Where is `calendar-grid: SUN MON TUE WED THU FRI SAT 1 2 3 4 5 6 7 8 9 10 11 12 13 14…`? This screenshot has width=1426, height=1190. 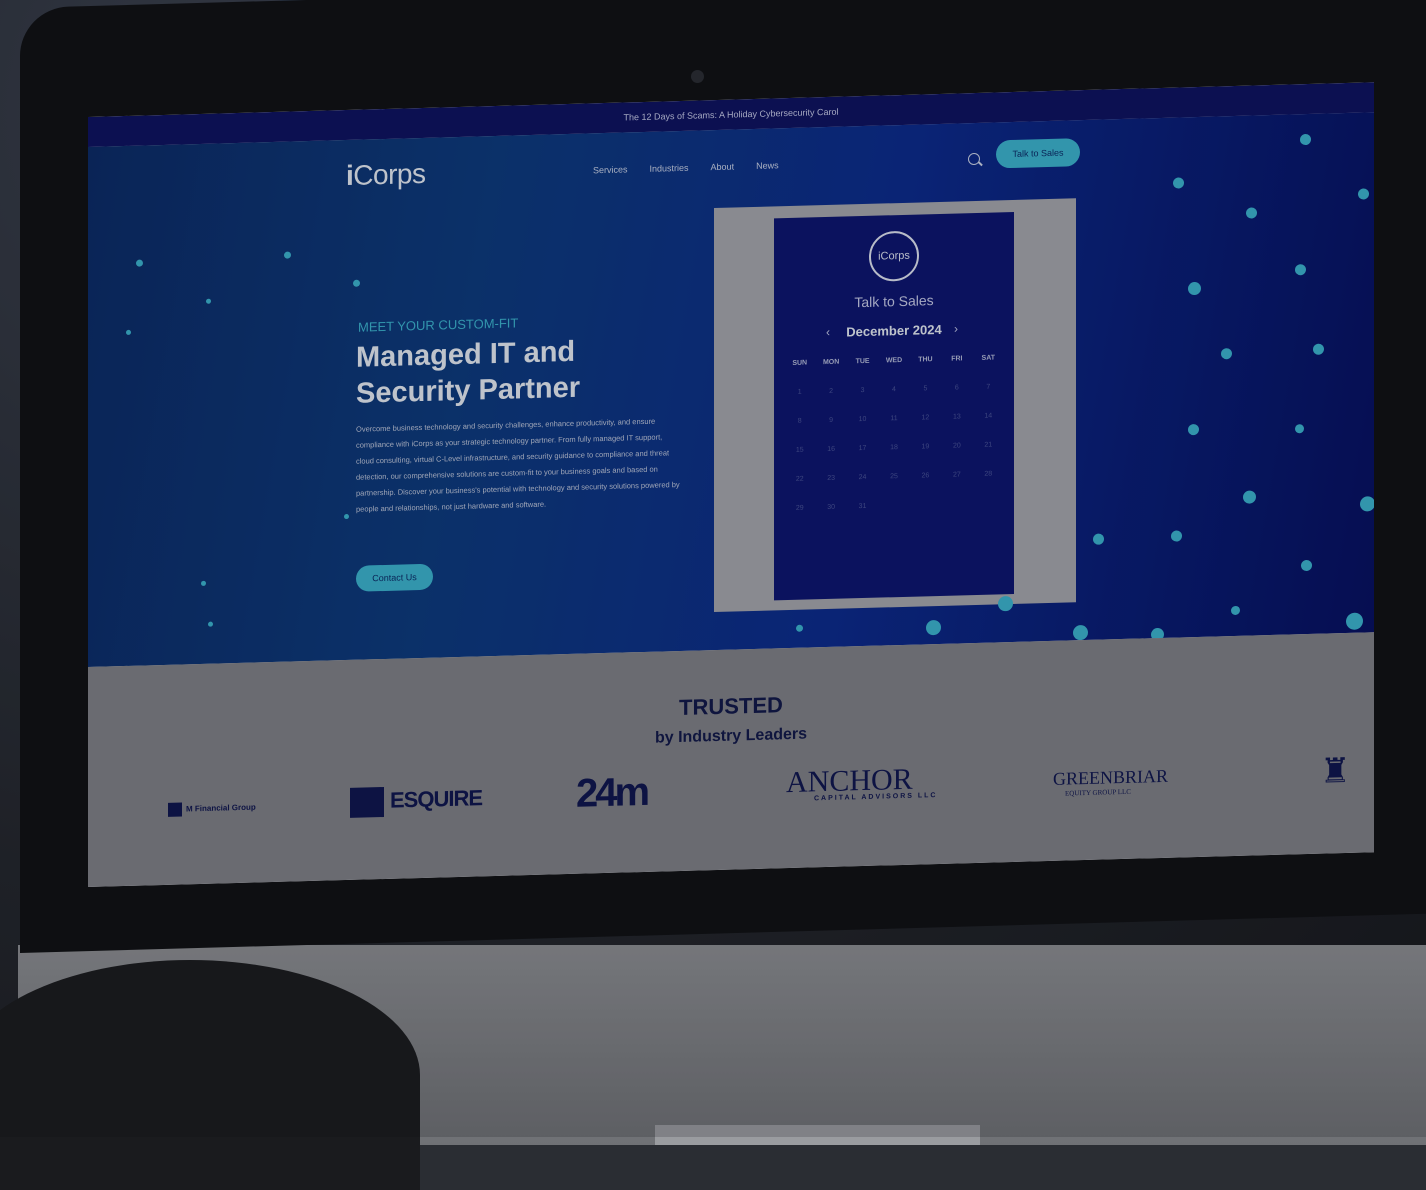 calendar-grid: SUN MON TUE WED THU FRI SAT 1 2 3 4 5 6 7 8 9 10 11 12 13 14… is located at coordinates (894, 433).